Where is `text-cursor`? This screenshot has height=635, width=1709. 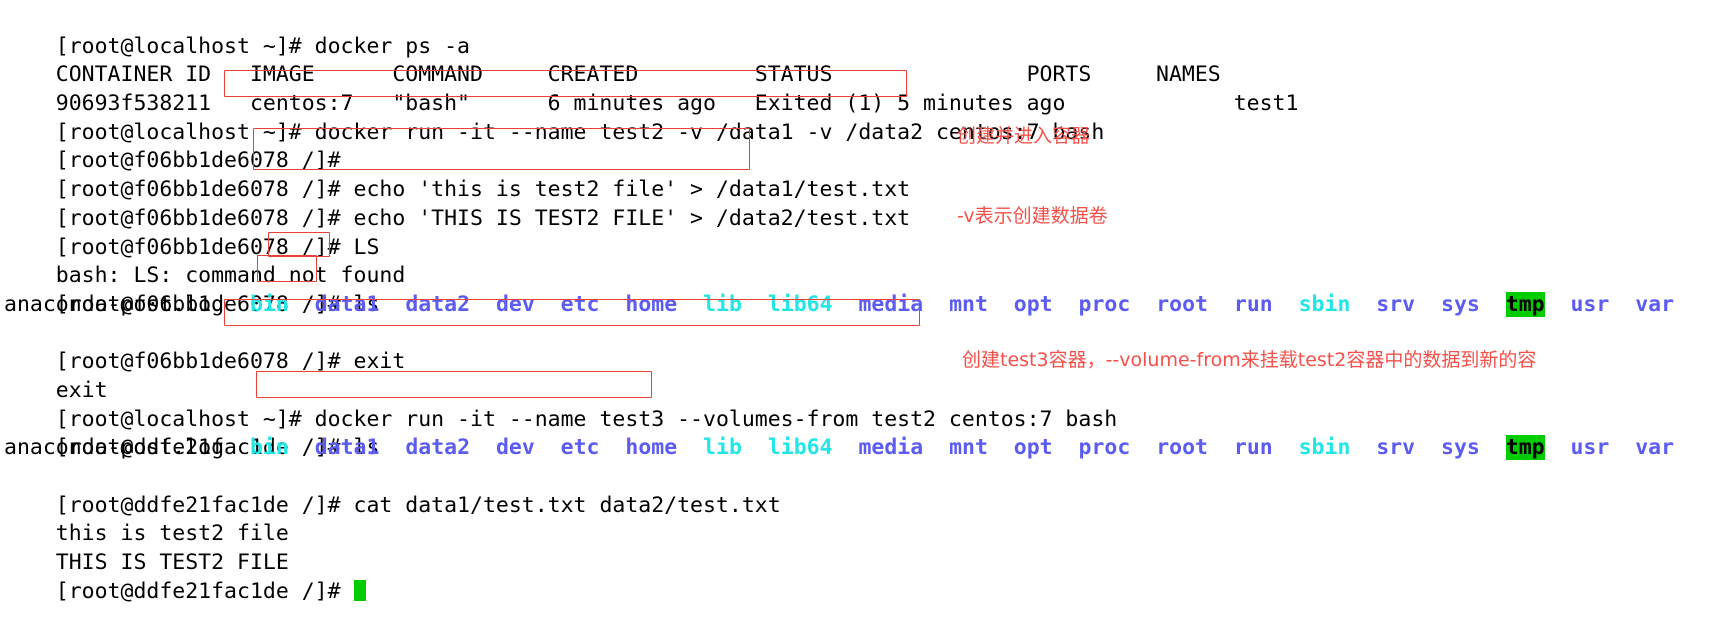
text-cursor is located at coordinates (359, 590).